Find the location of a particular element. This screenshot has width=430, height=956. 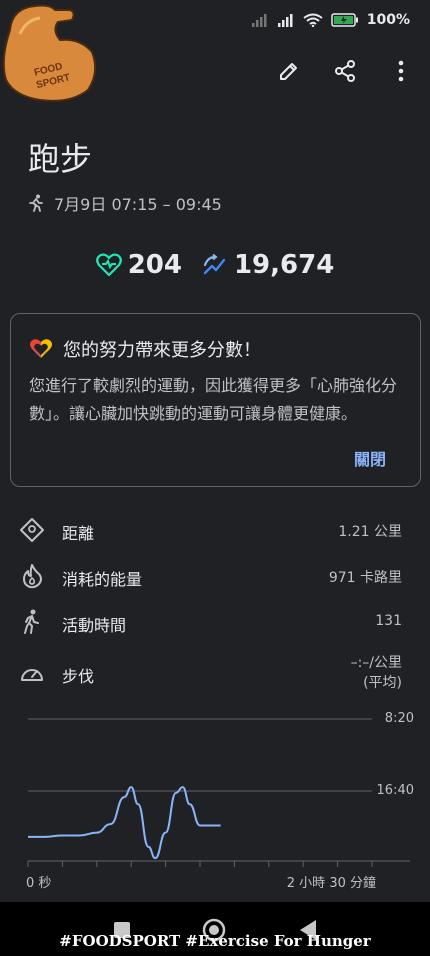

stat-label: 活動時間 is located at coordinates (94, 625).